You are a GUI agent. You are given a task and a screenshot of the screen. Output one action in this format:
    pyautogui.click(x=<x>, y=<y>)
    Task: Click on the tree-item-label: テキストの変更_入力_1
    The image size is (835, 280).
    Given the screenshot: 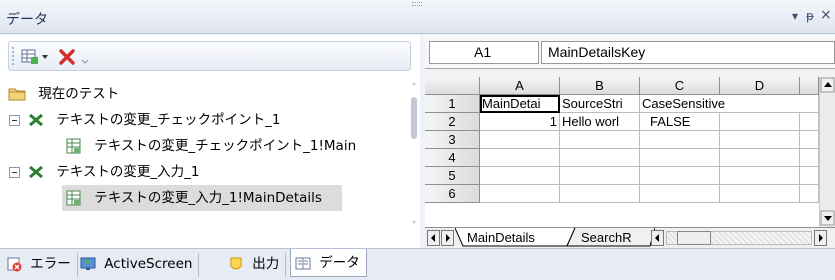 What is the action you would take?
    pyautogui.click(x=128, y=172)
    